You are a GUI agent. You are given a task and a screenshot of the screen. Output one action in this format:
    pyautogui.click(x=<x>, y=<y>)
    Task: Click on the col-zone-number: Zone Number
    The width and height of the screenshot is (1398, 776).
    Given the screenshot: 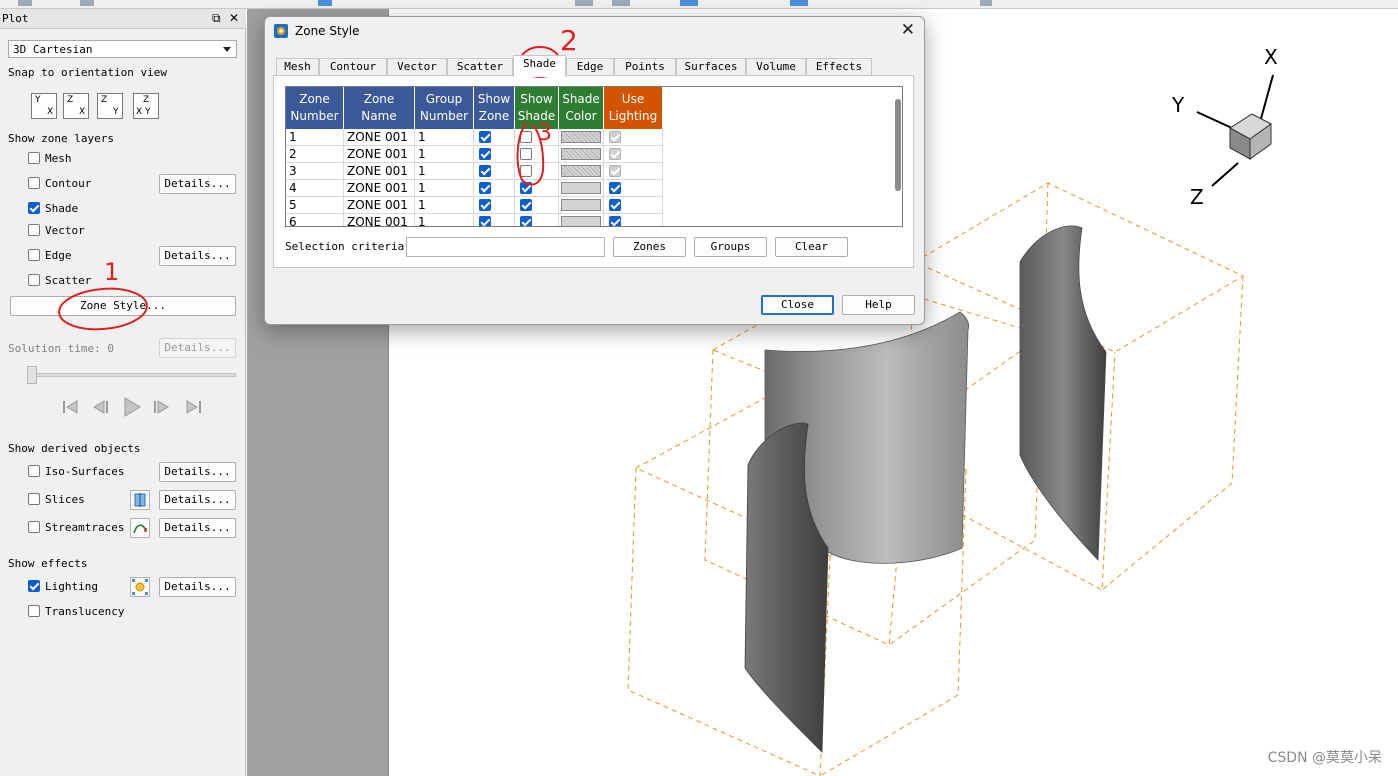 What is the action you would take?
    pyautogui.click(x=315, y=108)
    